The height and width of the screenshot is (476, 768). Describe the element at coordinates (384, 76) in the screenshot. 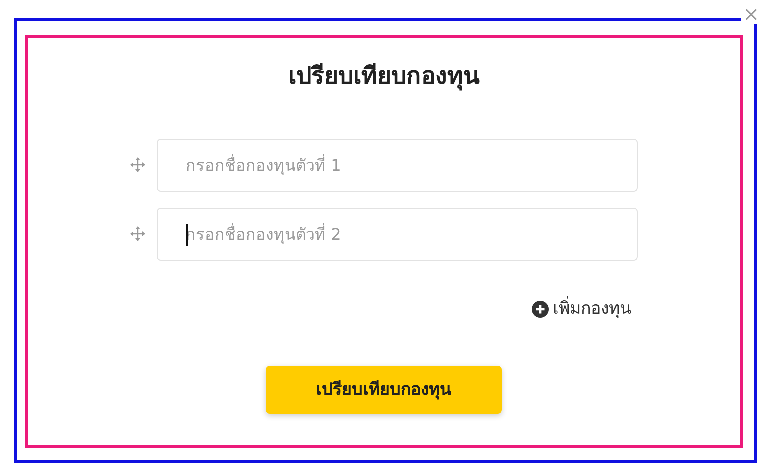

I see `dialog-title: เปรียบเทียบกองทุน` at that location.